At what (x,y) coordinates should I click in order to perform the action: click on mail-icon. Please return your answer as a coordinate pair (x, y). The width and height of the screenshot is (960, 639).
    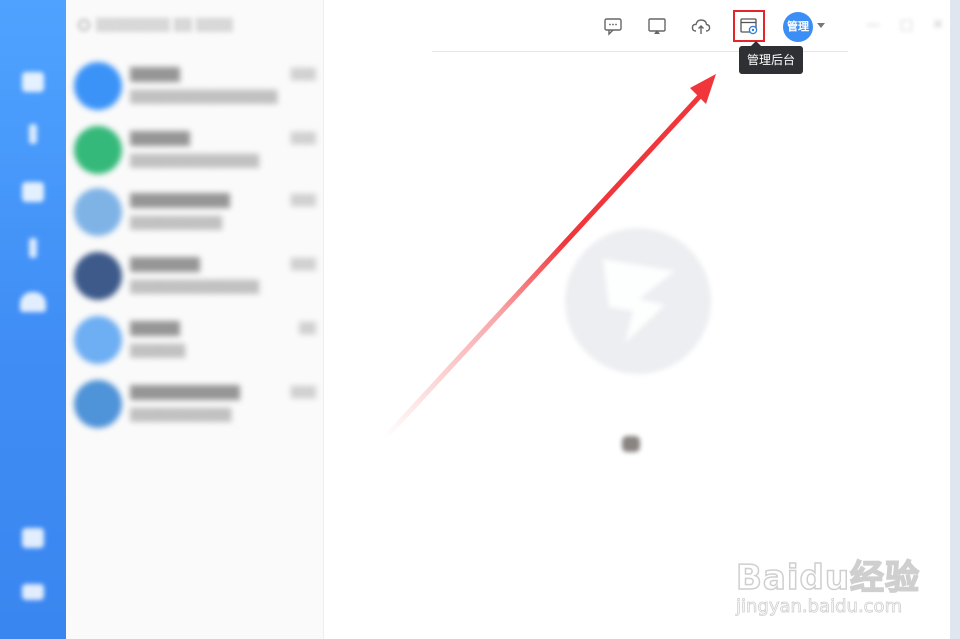
    Looking at the image, I should click on (33, 592).